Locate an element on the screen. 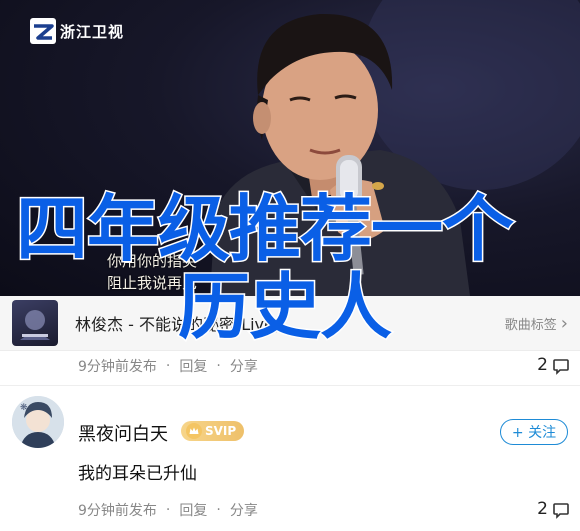 This screenshot has width=580, height=531. username: 黑夜问白天 is located at coordinates (123, 433).